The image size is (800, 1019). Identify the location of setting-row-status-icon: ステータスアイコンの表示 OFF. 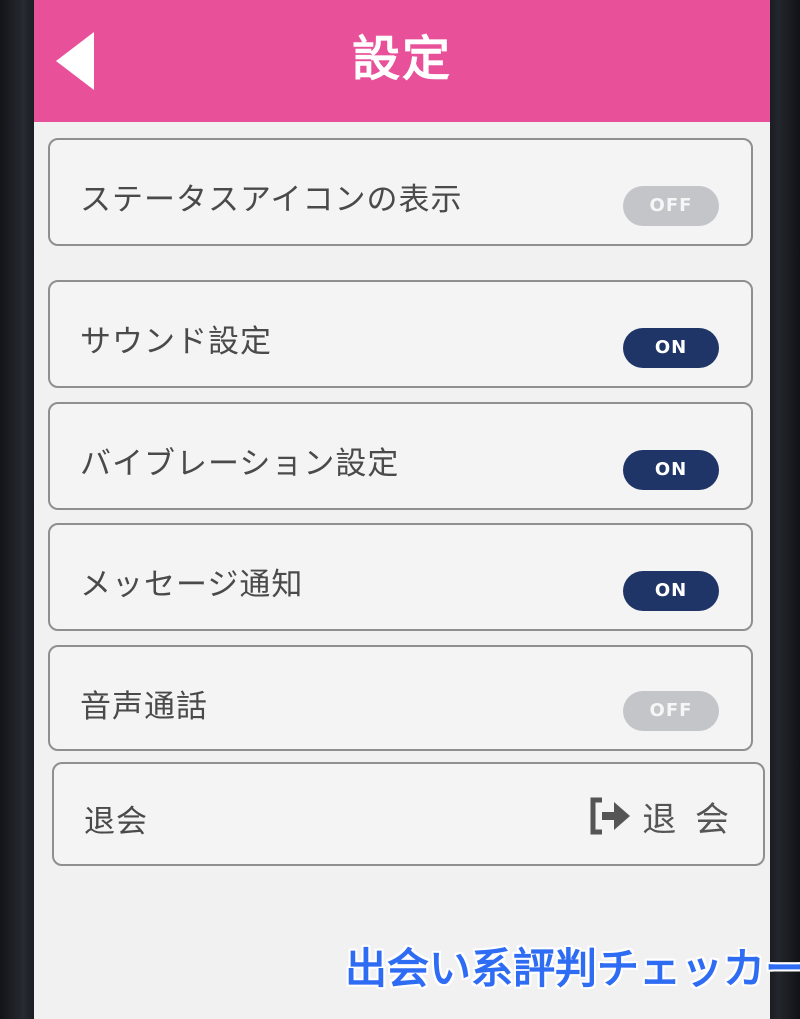
(400, 192).